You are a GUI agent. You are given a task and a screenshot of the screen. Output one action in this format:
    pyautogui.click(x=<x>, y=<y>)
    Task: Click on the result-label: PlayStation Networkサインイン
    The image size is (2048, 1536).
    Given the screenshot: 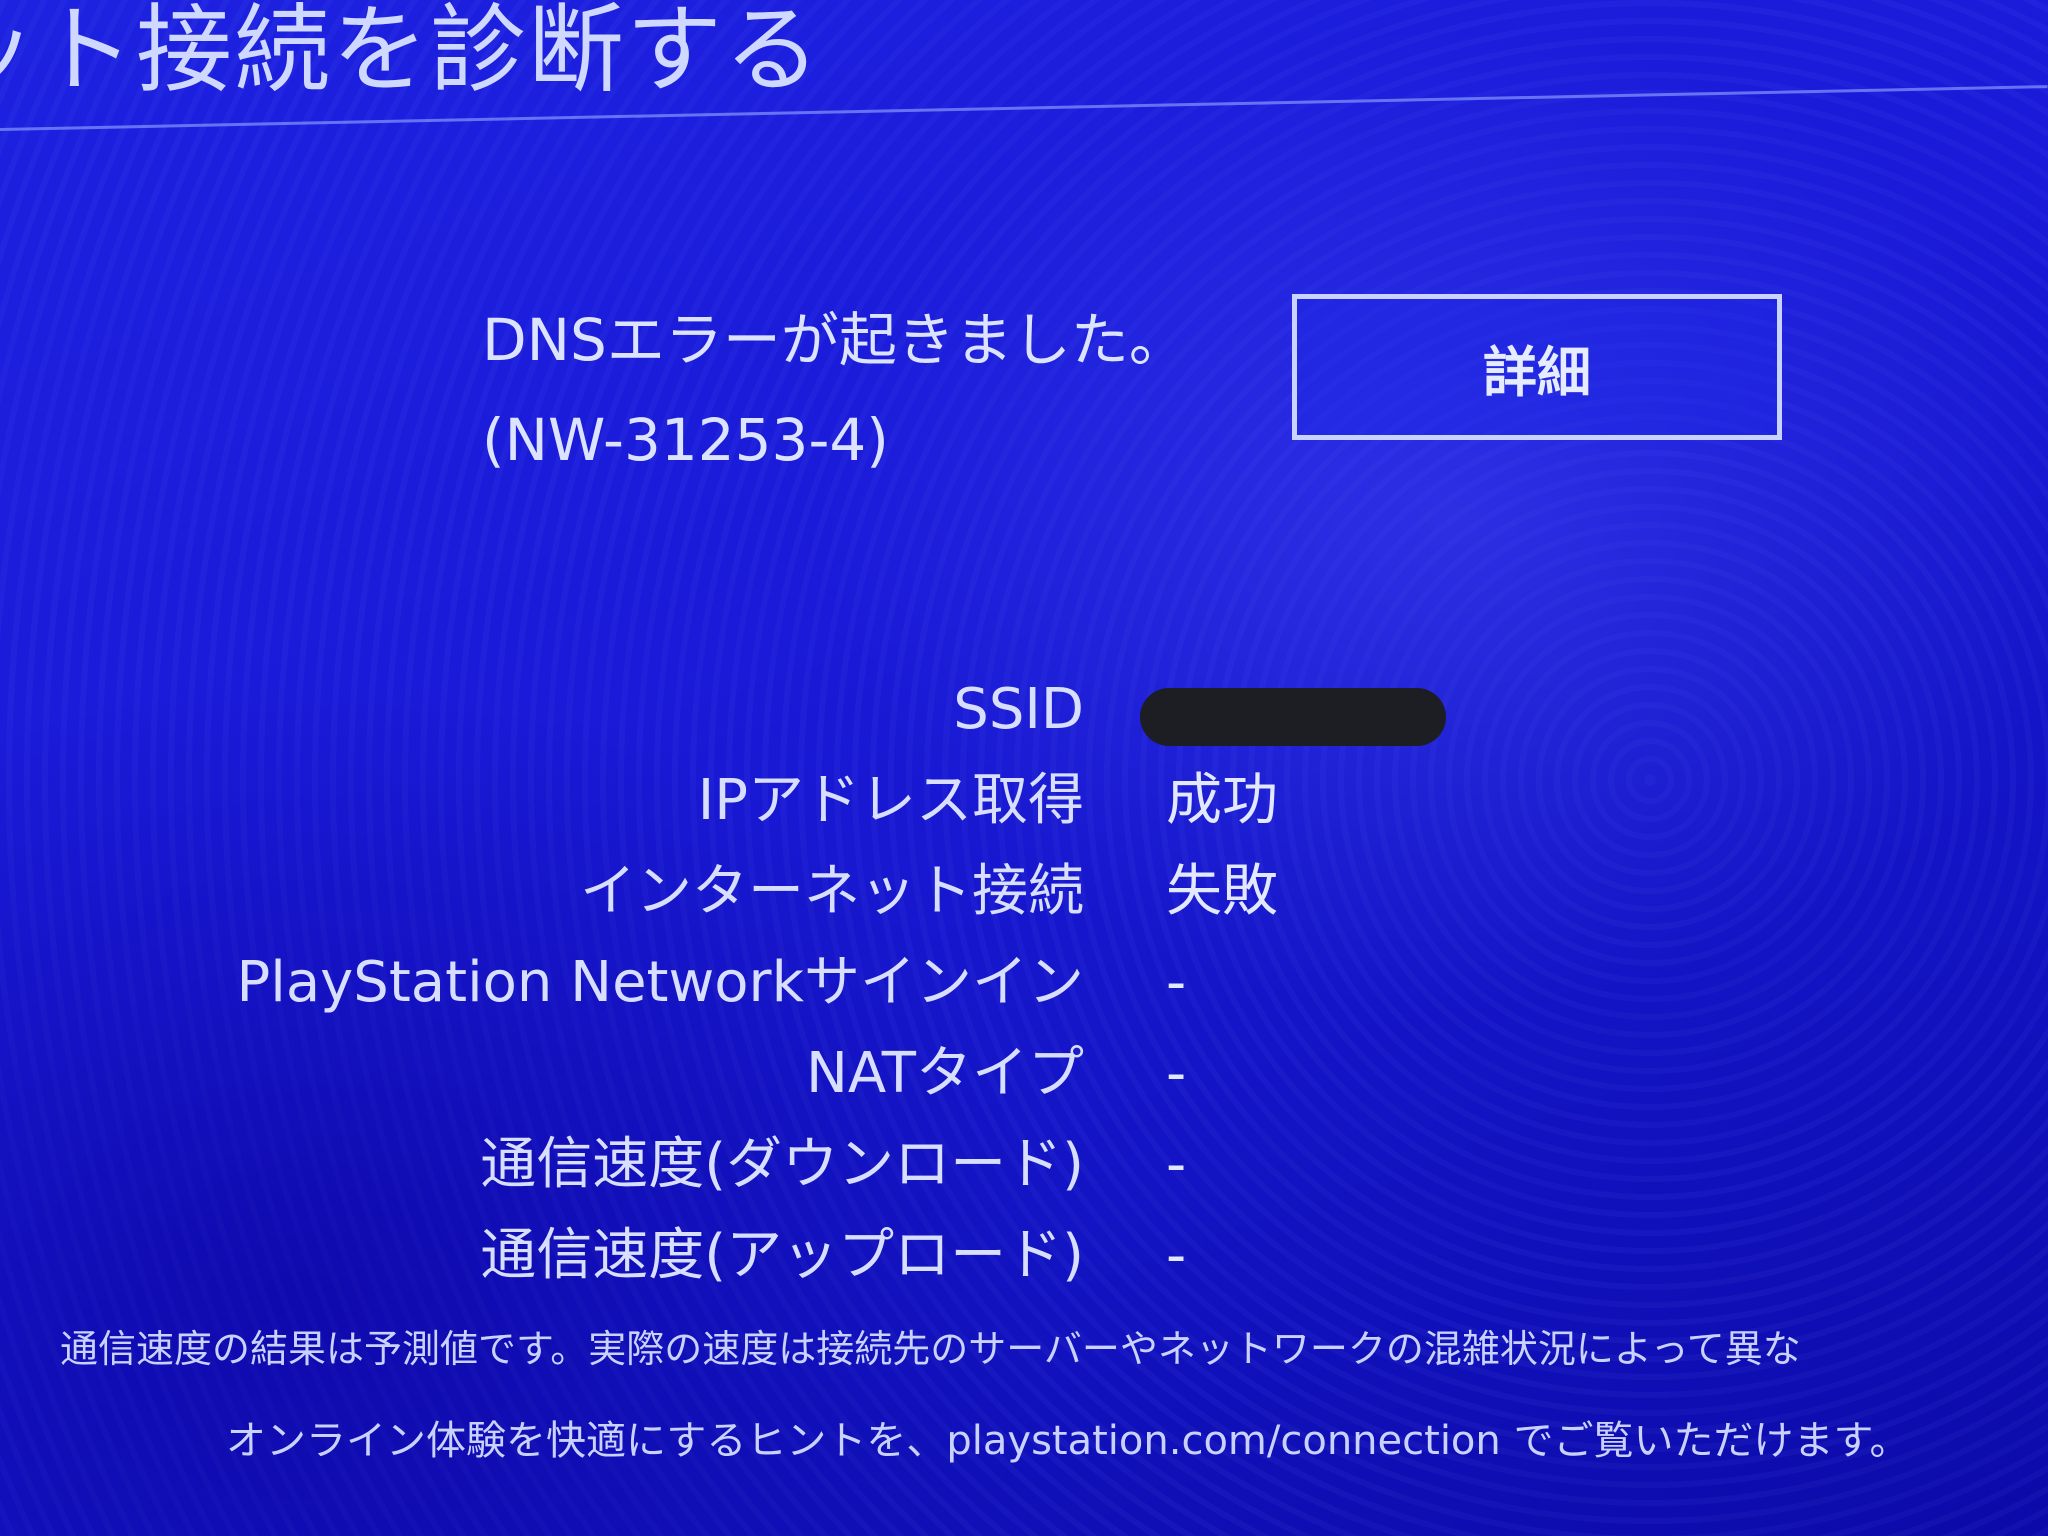 What is the action you would take?
    pyautogui.click(x=660, y=982)
    